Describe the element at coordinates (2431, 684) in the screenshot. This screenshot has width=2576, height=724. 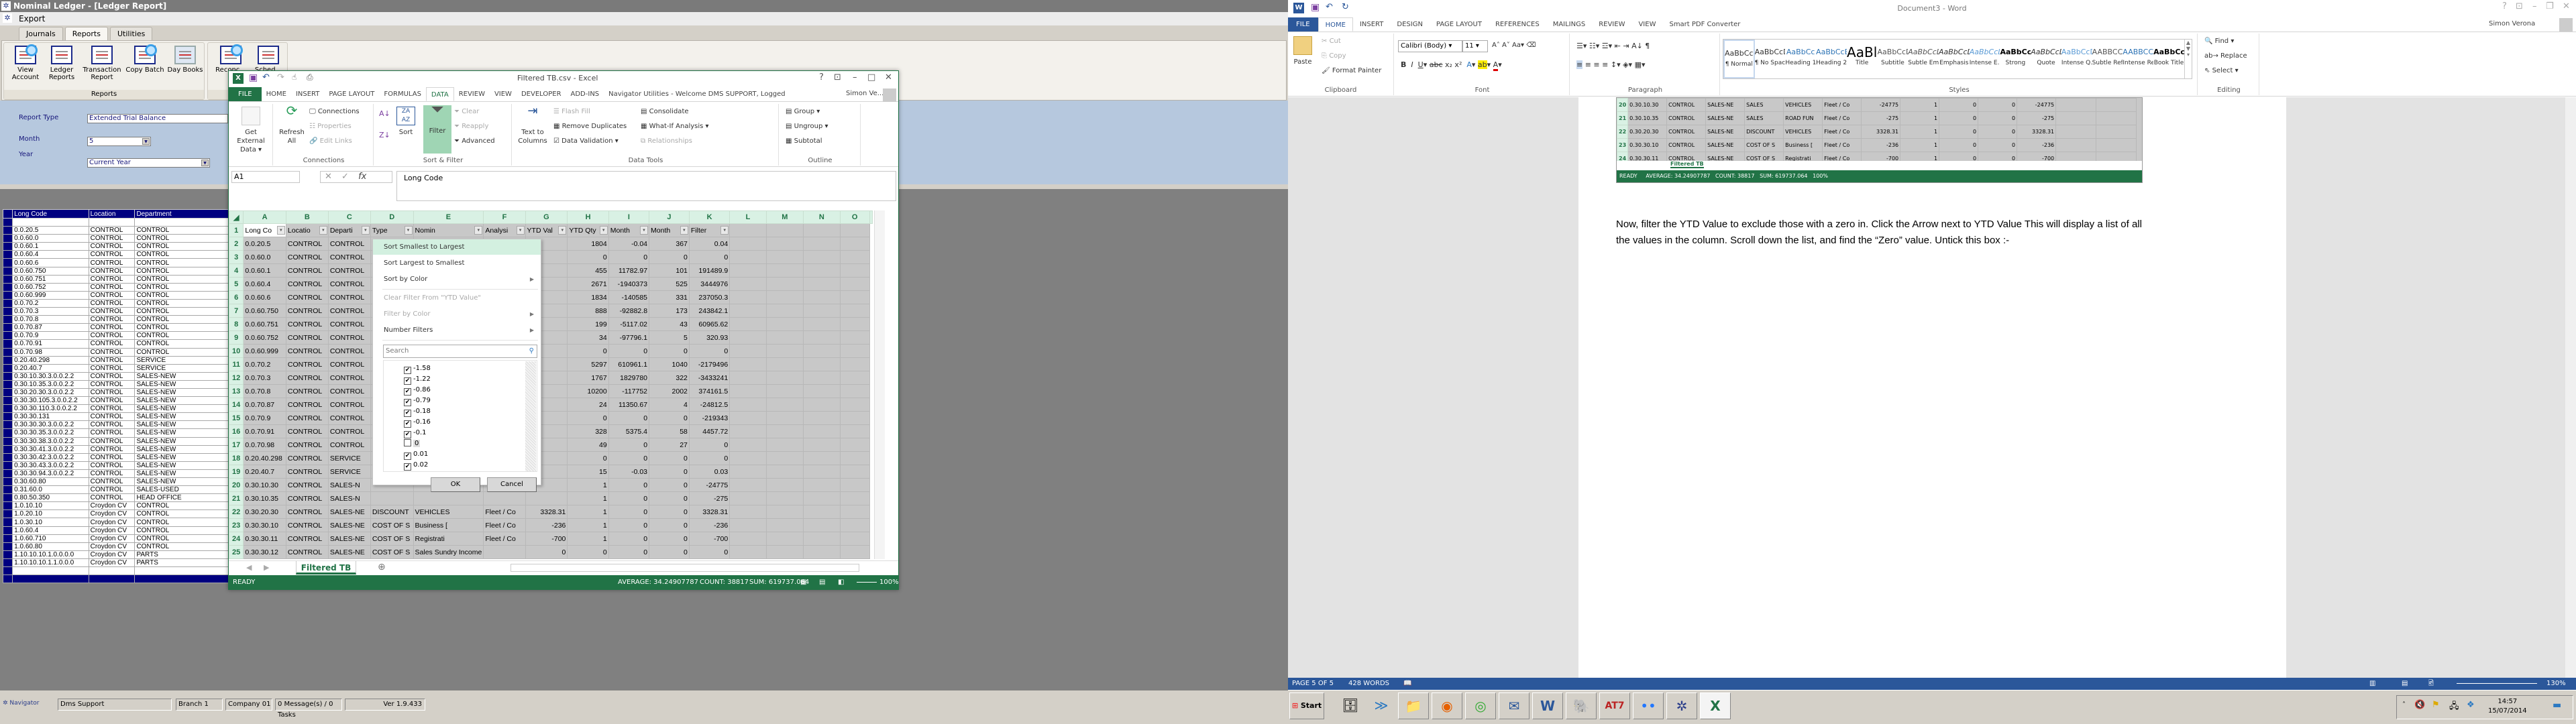
I see `web-layout-icon: 🖻` at that location.